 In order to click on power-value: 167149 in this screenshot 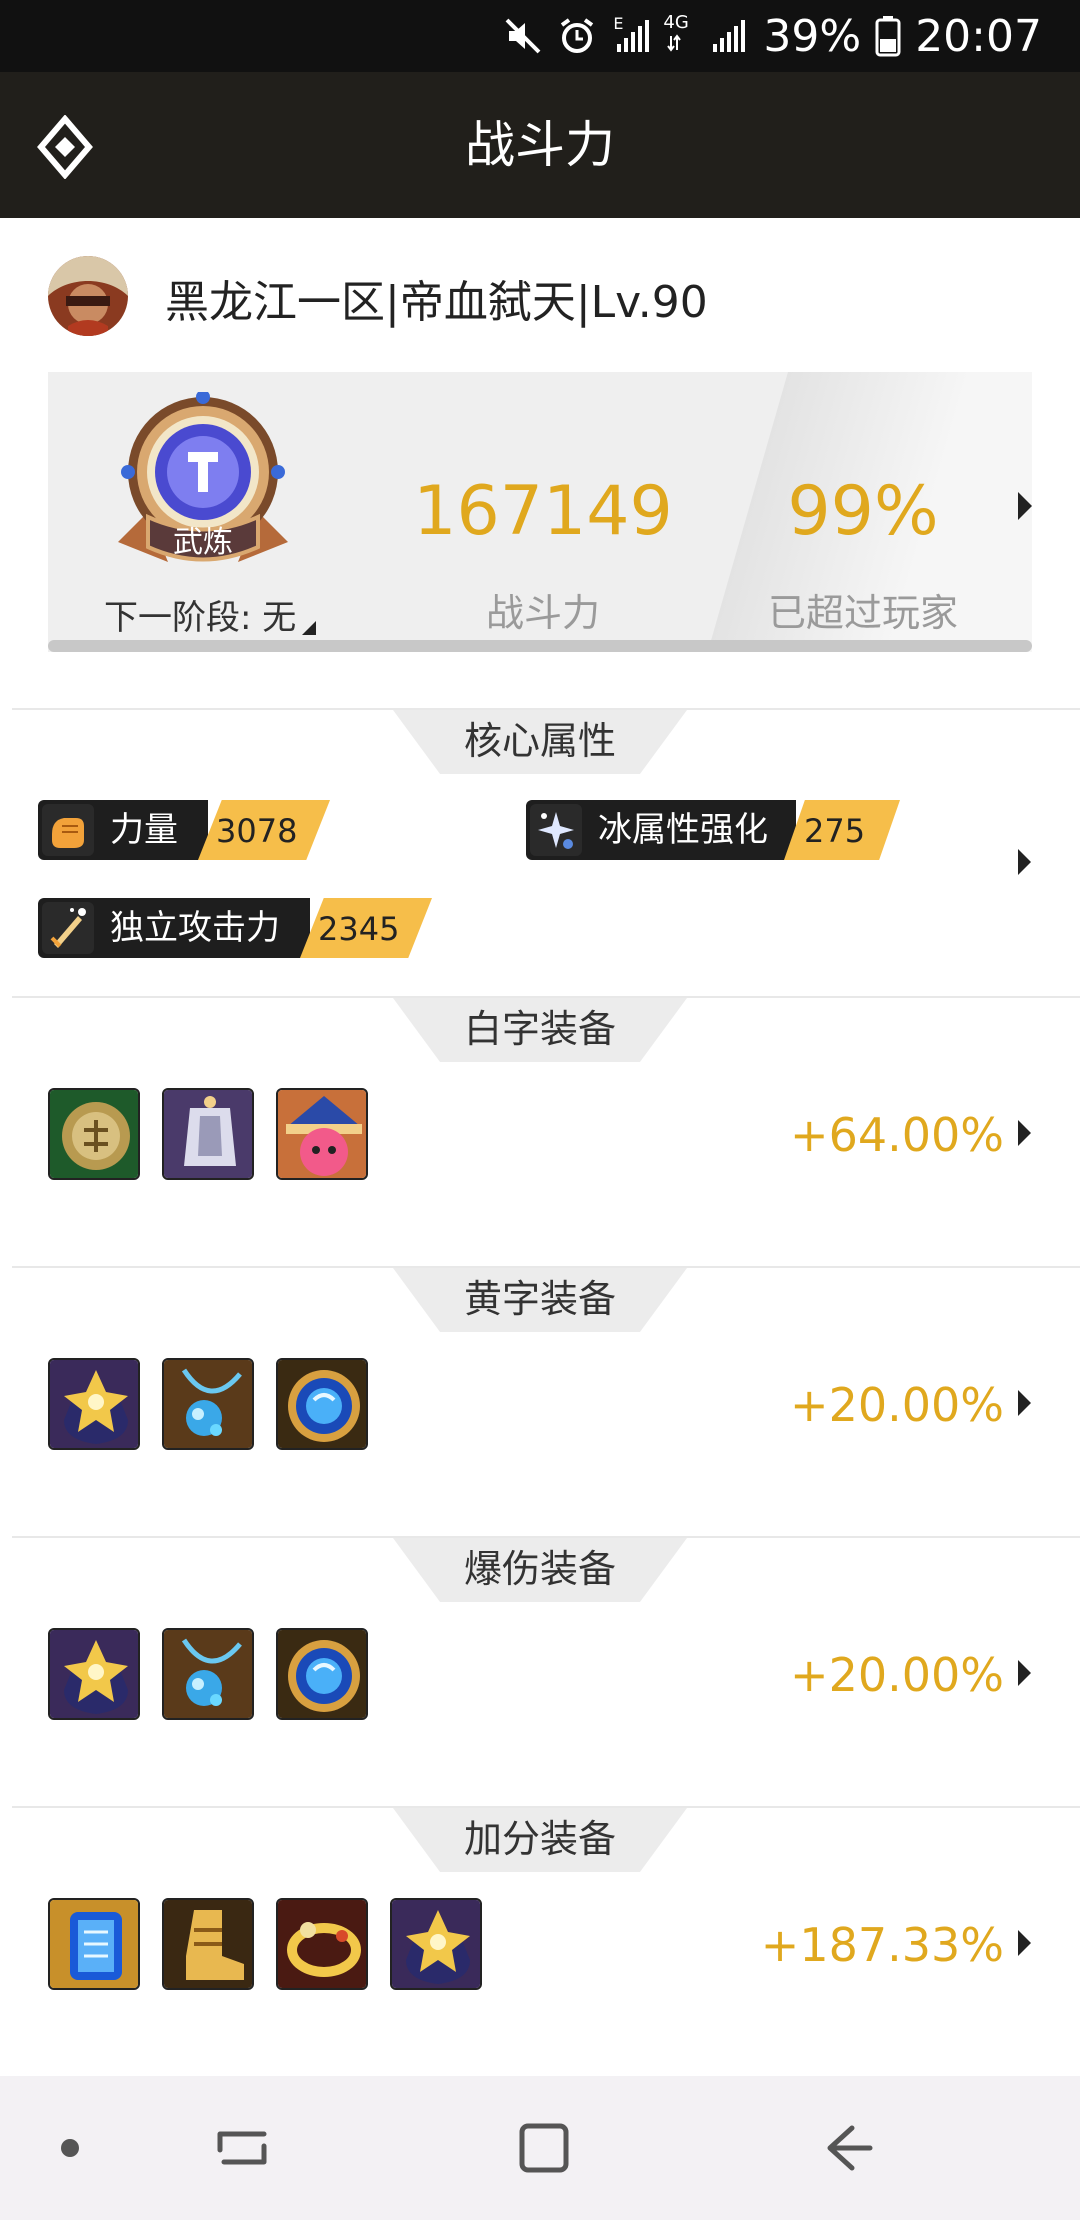, I will do `click(543, 511)`.